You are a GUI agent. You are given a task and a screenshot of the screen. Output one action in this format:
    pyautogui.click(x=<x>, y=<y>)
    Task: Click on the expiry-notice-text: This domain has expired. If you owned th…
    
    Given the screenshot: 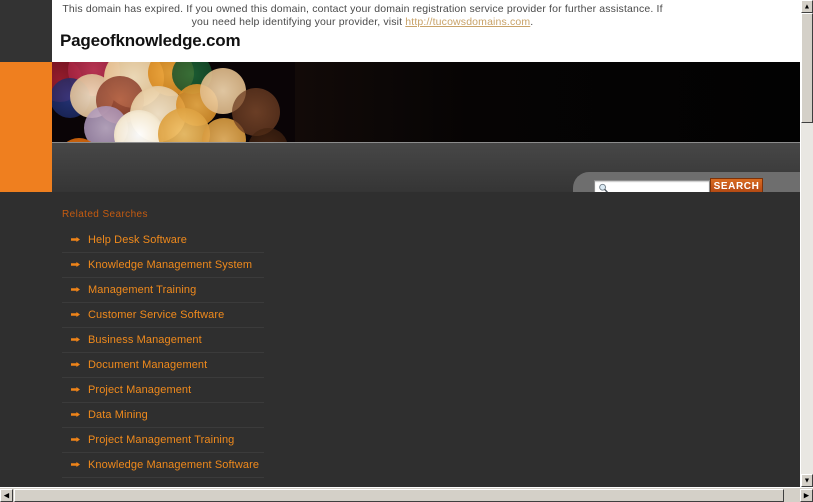 What is the action you would take?
    pyautogui.click(x=362, y=16)
    